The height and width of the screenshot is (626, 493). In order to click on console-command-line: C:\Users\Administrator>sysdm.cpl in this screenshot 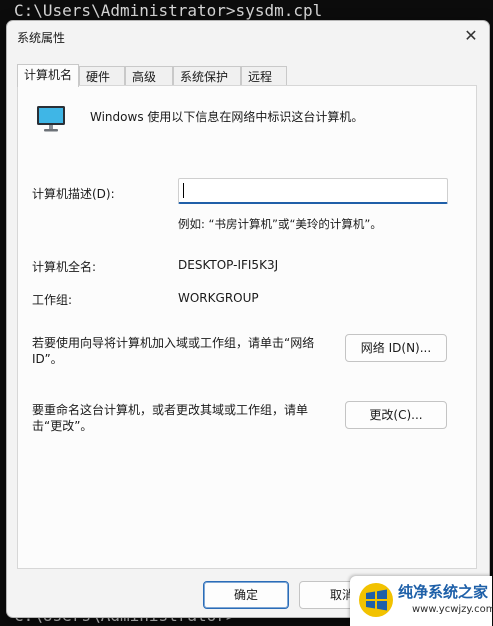, I will do `click(168, 10)`.